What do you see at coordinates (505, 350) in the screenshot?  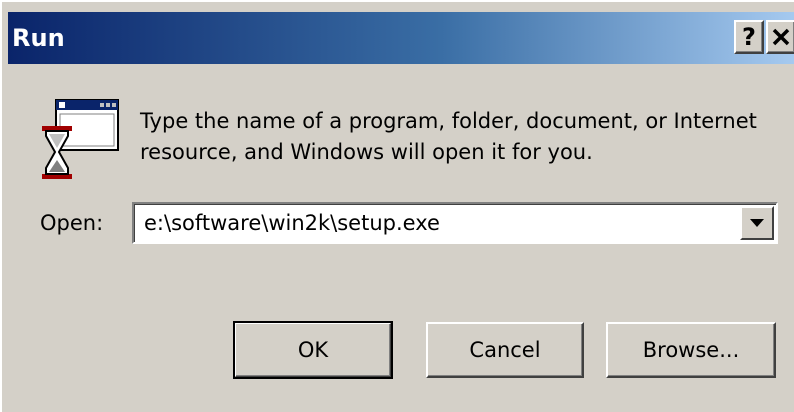 I see `cancel-button: Cancel` at bounding box center [505, 350].